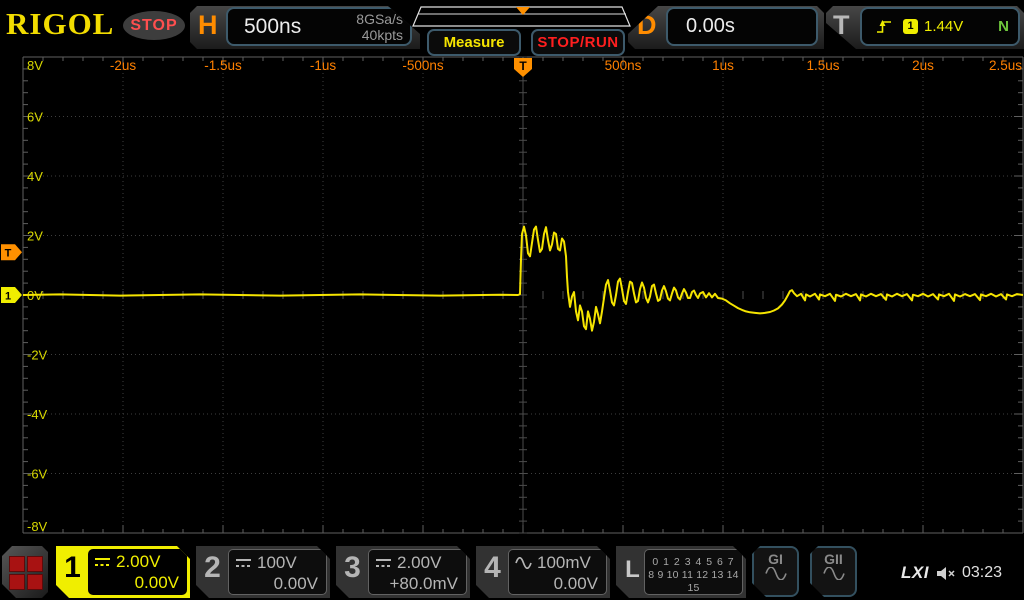 The image size is (1024, 600). I want to click on logic-analyzer-block: L 0 1 2 3 4 5 6 7 8 9 10 11 12 13 14 15, so click(681, 572).